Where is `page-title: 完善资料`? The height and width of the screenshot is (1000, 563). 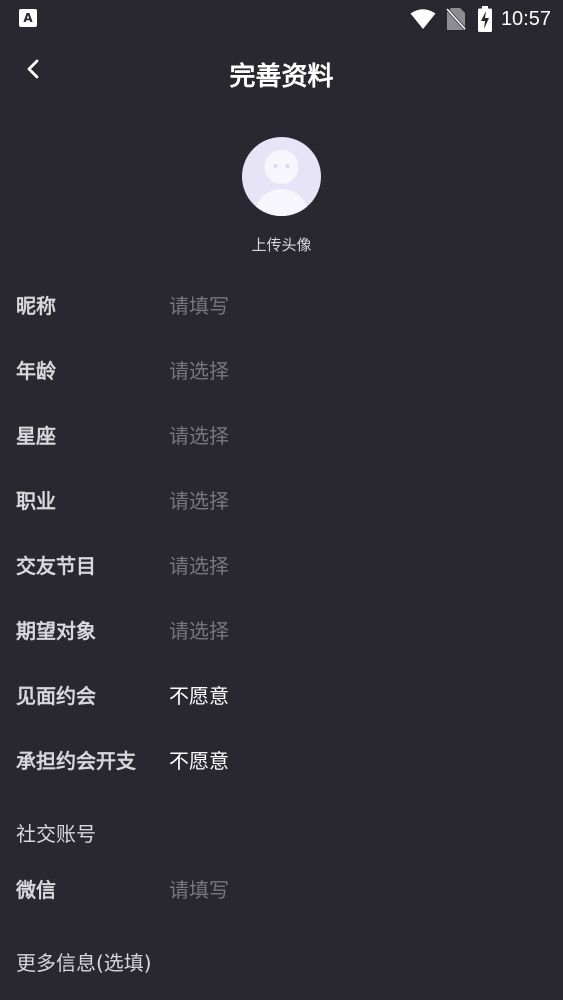
page-title: 完善资料 is located at coordinates (281, 77).